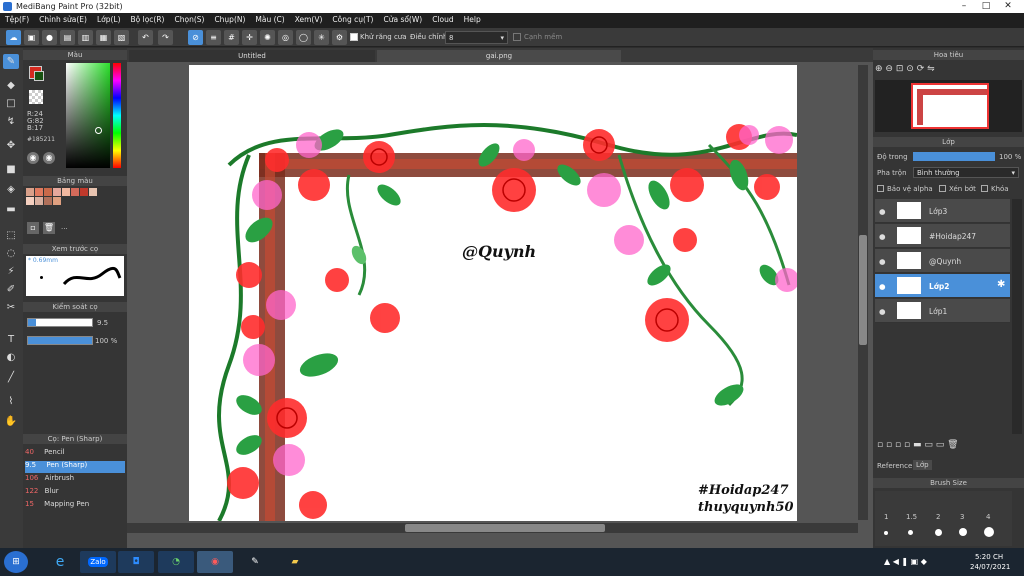 The image size is (1024, 576). Describe the element at coordinates (1017, 316) in the screenshot. I see `layer-scrollbar` at that location.